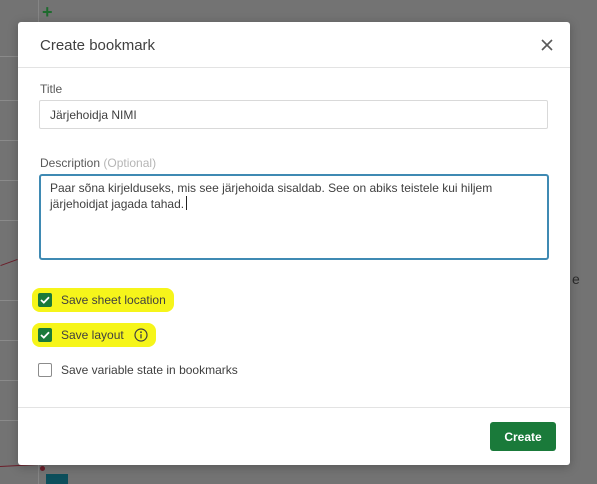 The image size is (597, 484). I want to click on title-input, so click(293, 114).